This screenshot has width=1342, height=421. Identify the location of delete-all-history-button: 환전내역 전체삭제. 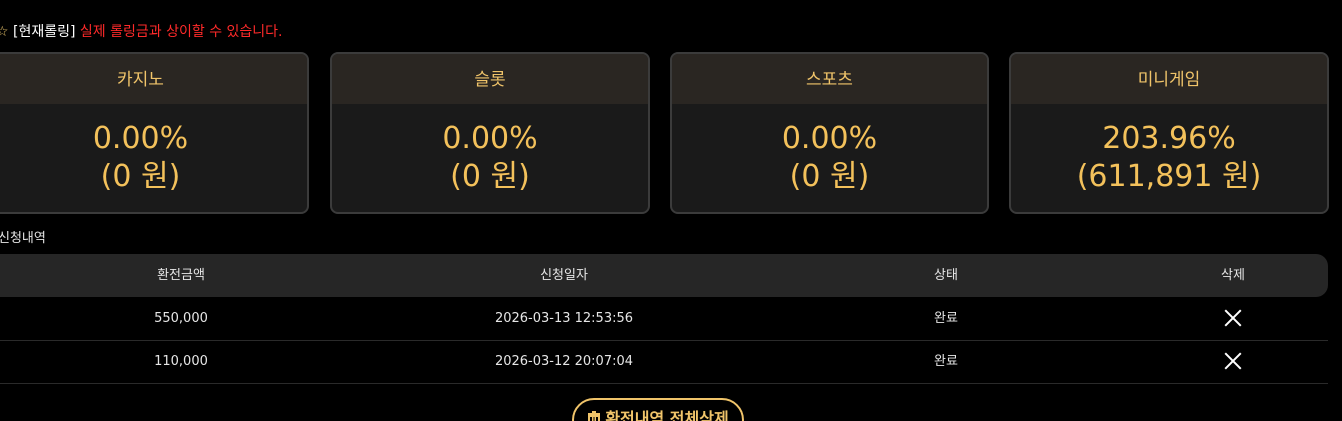
(658, 409).